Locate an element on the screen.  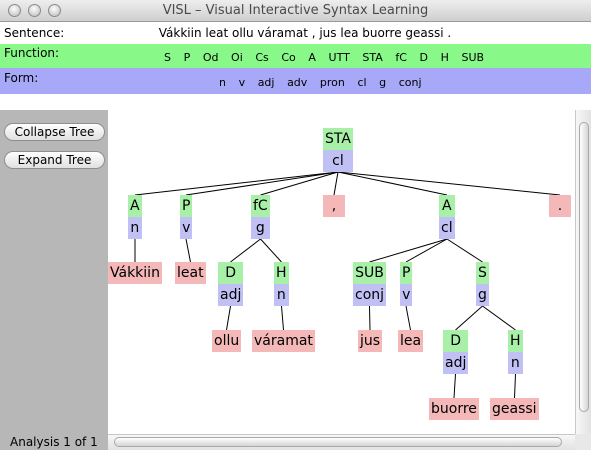
word-label: buorre is located at coordinates (454, 409).